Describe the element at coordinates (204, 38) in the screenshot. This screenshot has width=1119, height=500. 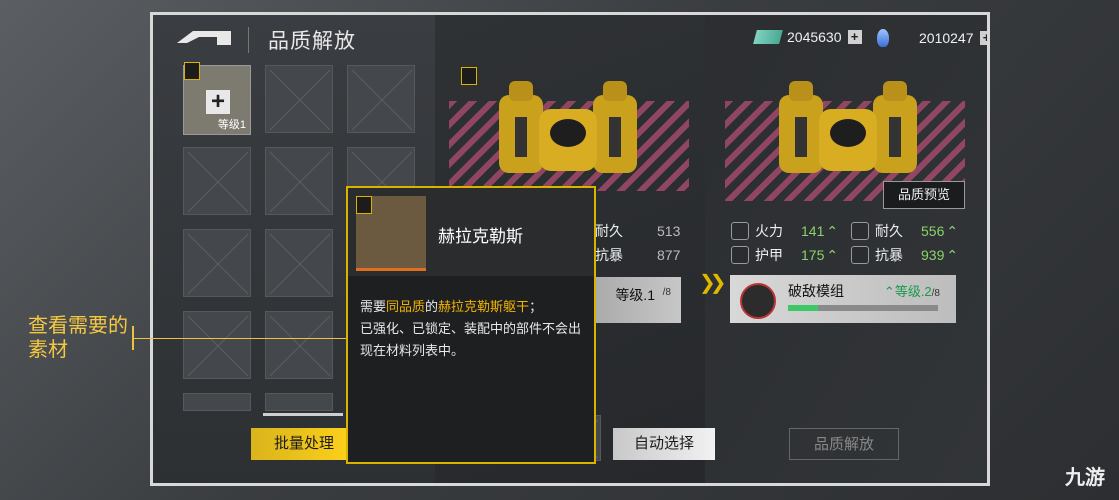
I see `back-button` at that location.